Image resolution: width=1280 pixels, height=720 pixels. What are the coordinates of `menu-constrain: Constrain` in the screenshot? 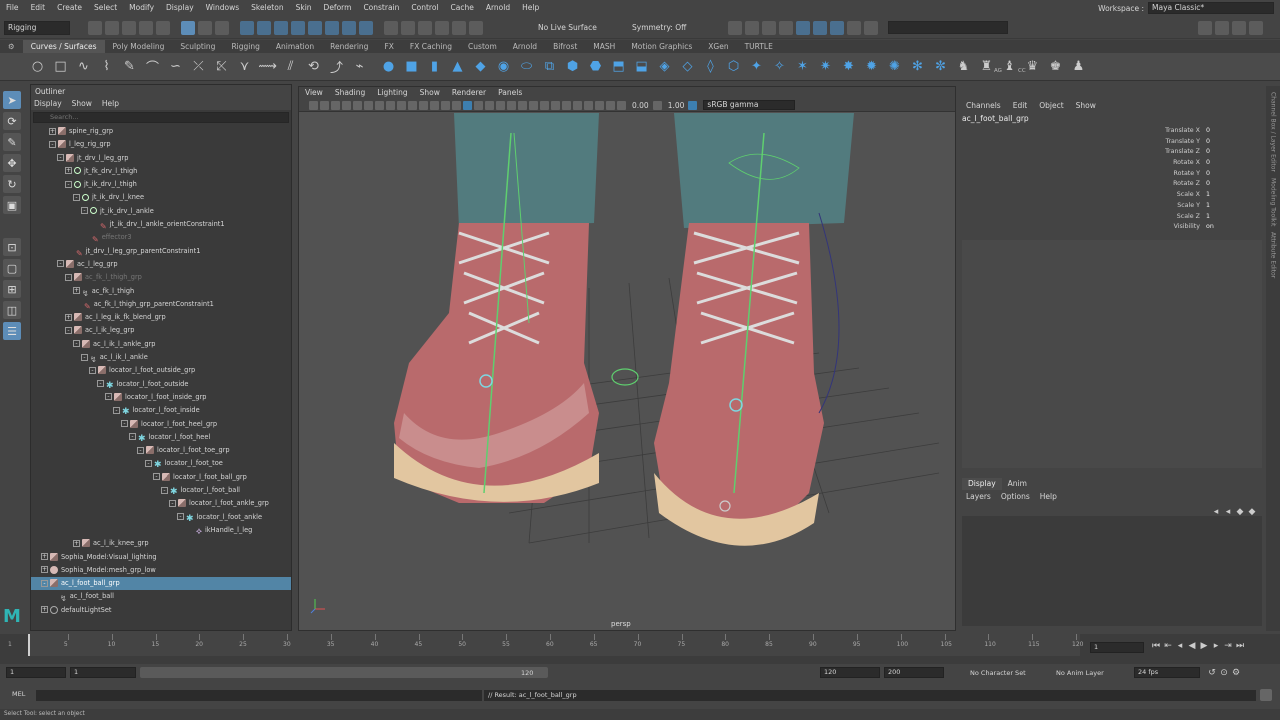 It's located at (381, 8).